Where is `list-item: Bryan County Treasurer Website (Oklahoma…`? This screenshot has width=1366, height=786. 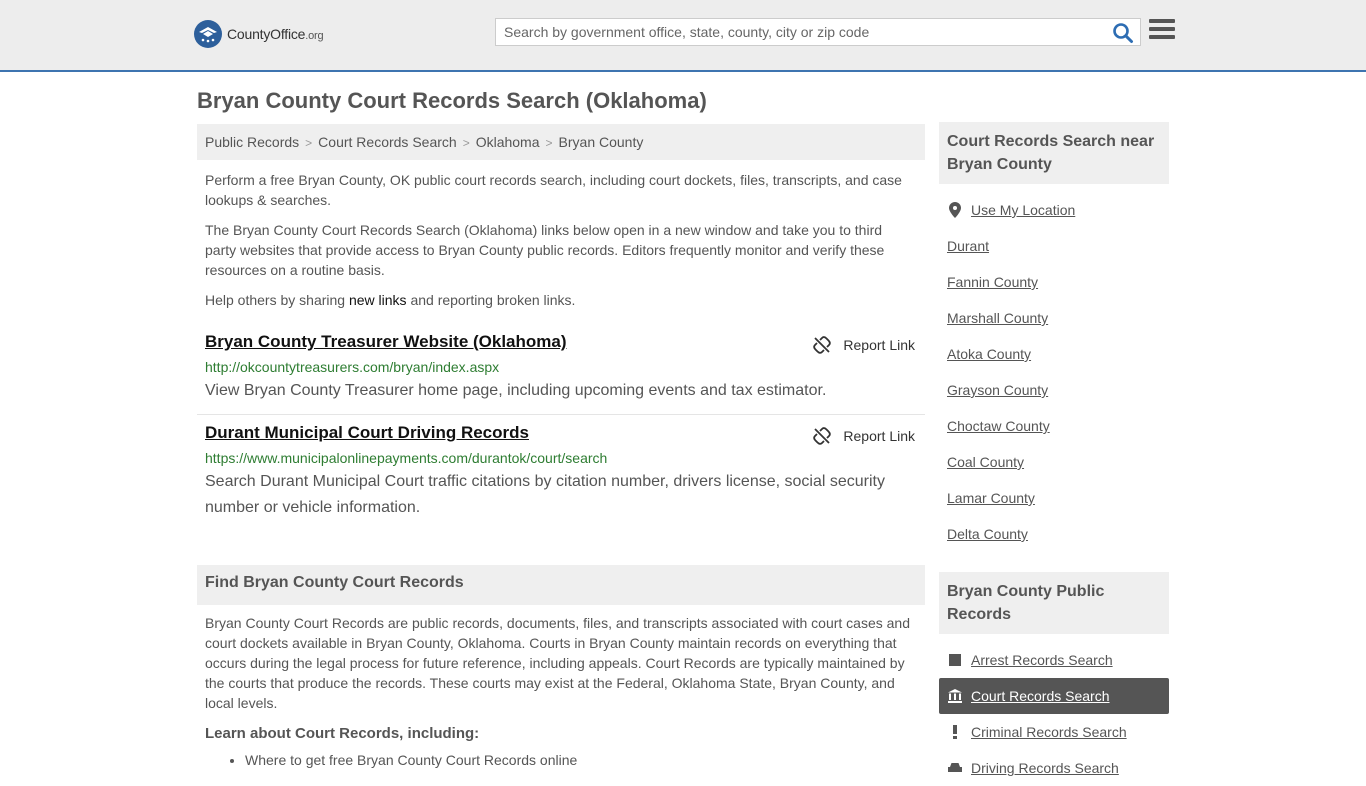 list-item: Bryan County Treasurer Website (Oklahoma… is located at coordinates (561, 369).